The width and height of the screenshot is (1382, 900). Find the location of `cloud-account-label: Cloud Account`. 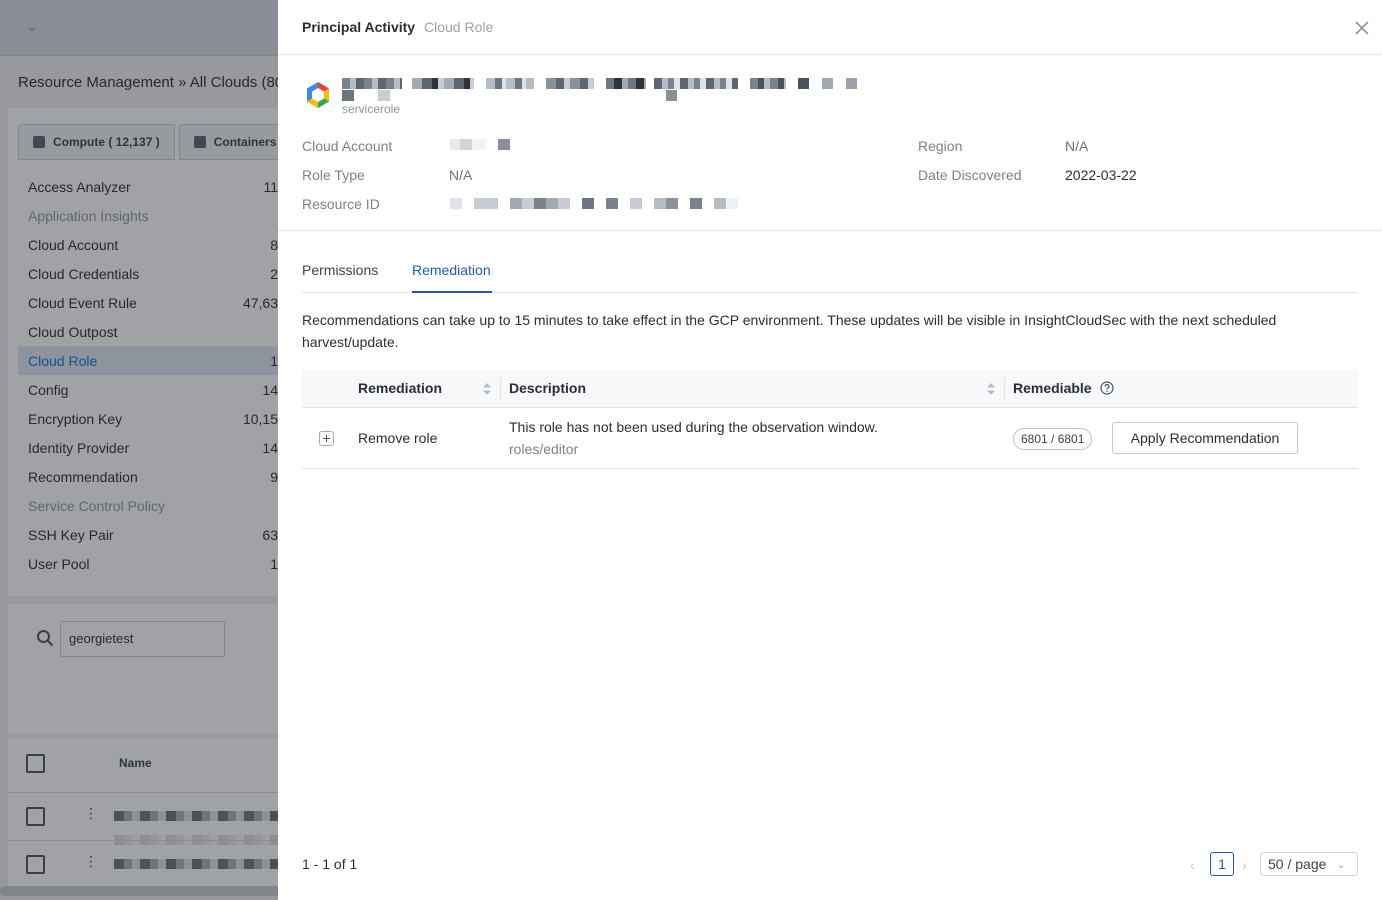

cloud-account-label: Cloud Account is located at coordinates (347, 146).